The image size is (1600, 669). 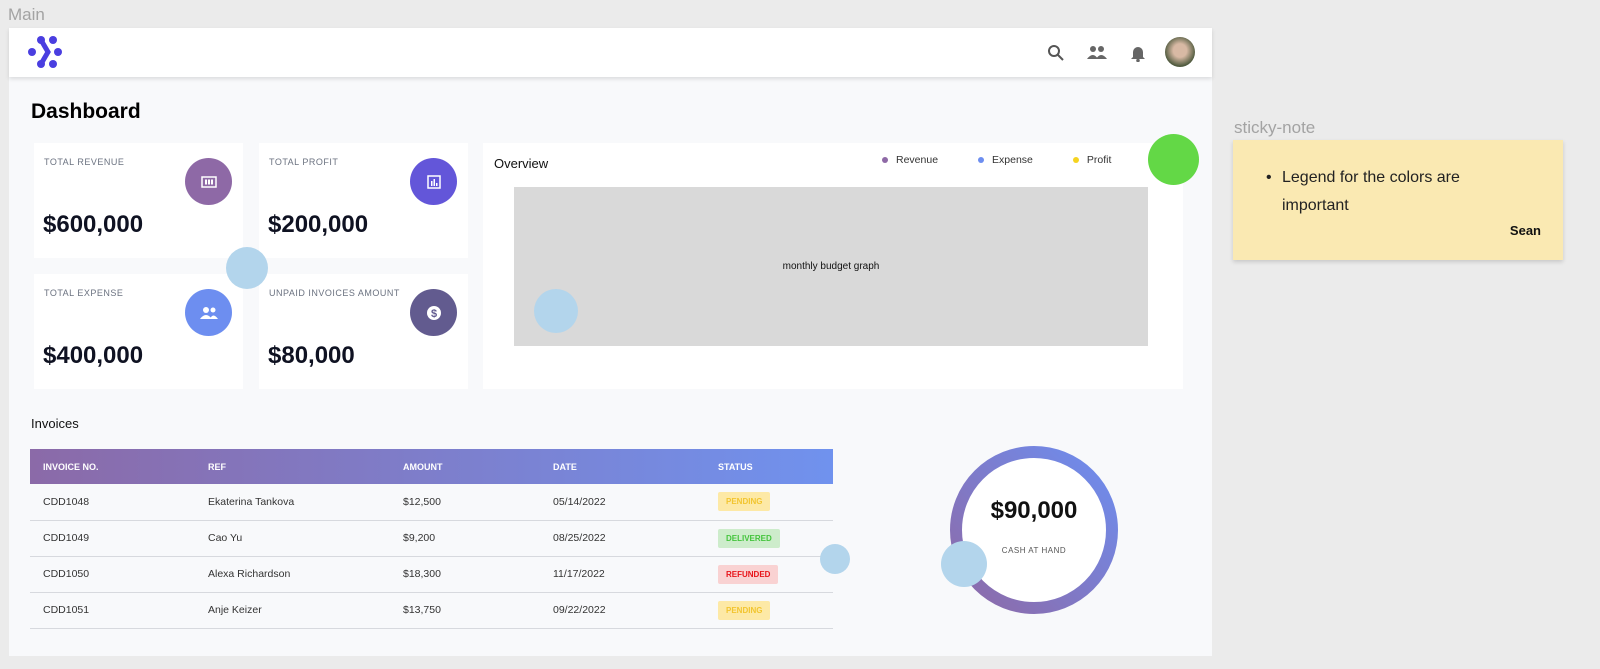 I want to click on cash-value: $90,000, so click(x=1034, y=510).